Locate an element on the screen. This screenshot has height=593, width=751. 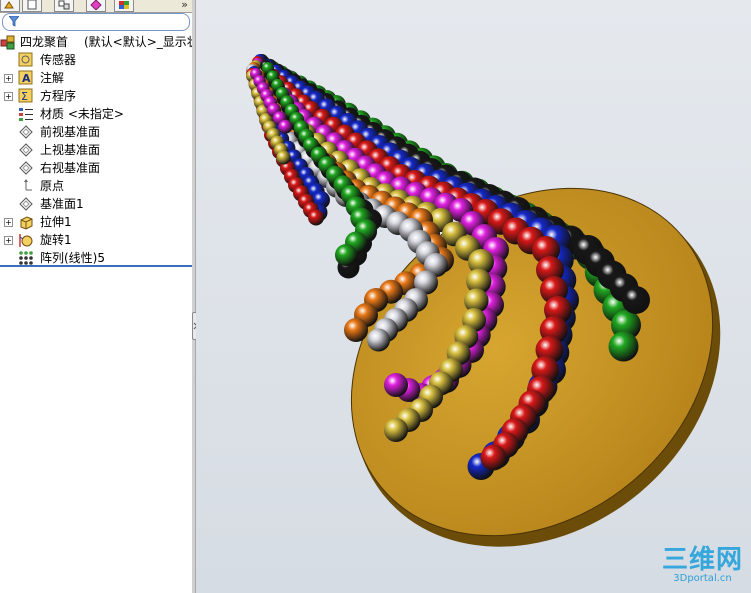
tab-dimxpert-manager is located at coordinates (96, 6).